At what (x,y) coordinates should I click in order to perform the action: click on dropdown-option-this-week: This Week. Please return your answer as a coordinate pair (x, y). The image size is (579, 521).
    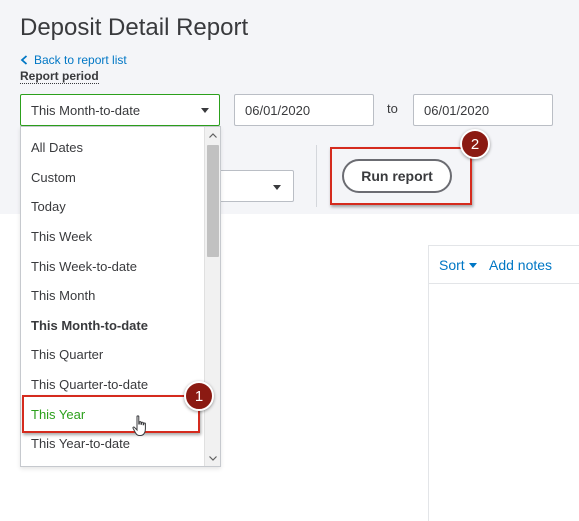
    Looking at the image, I should click on (112, 237).